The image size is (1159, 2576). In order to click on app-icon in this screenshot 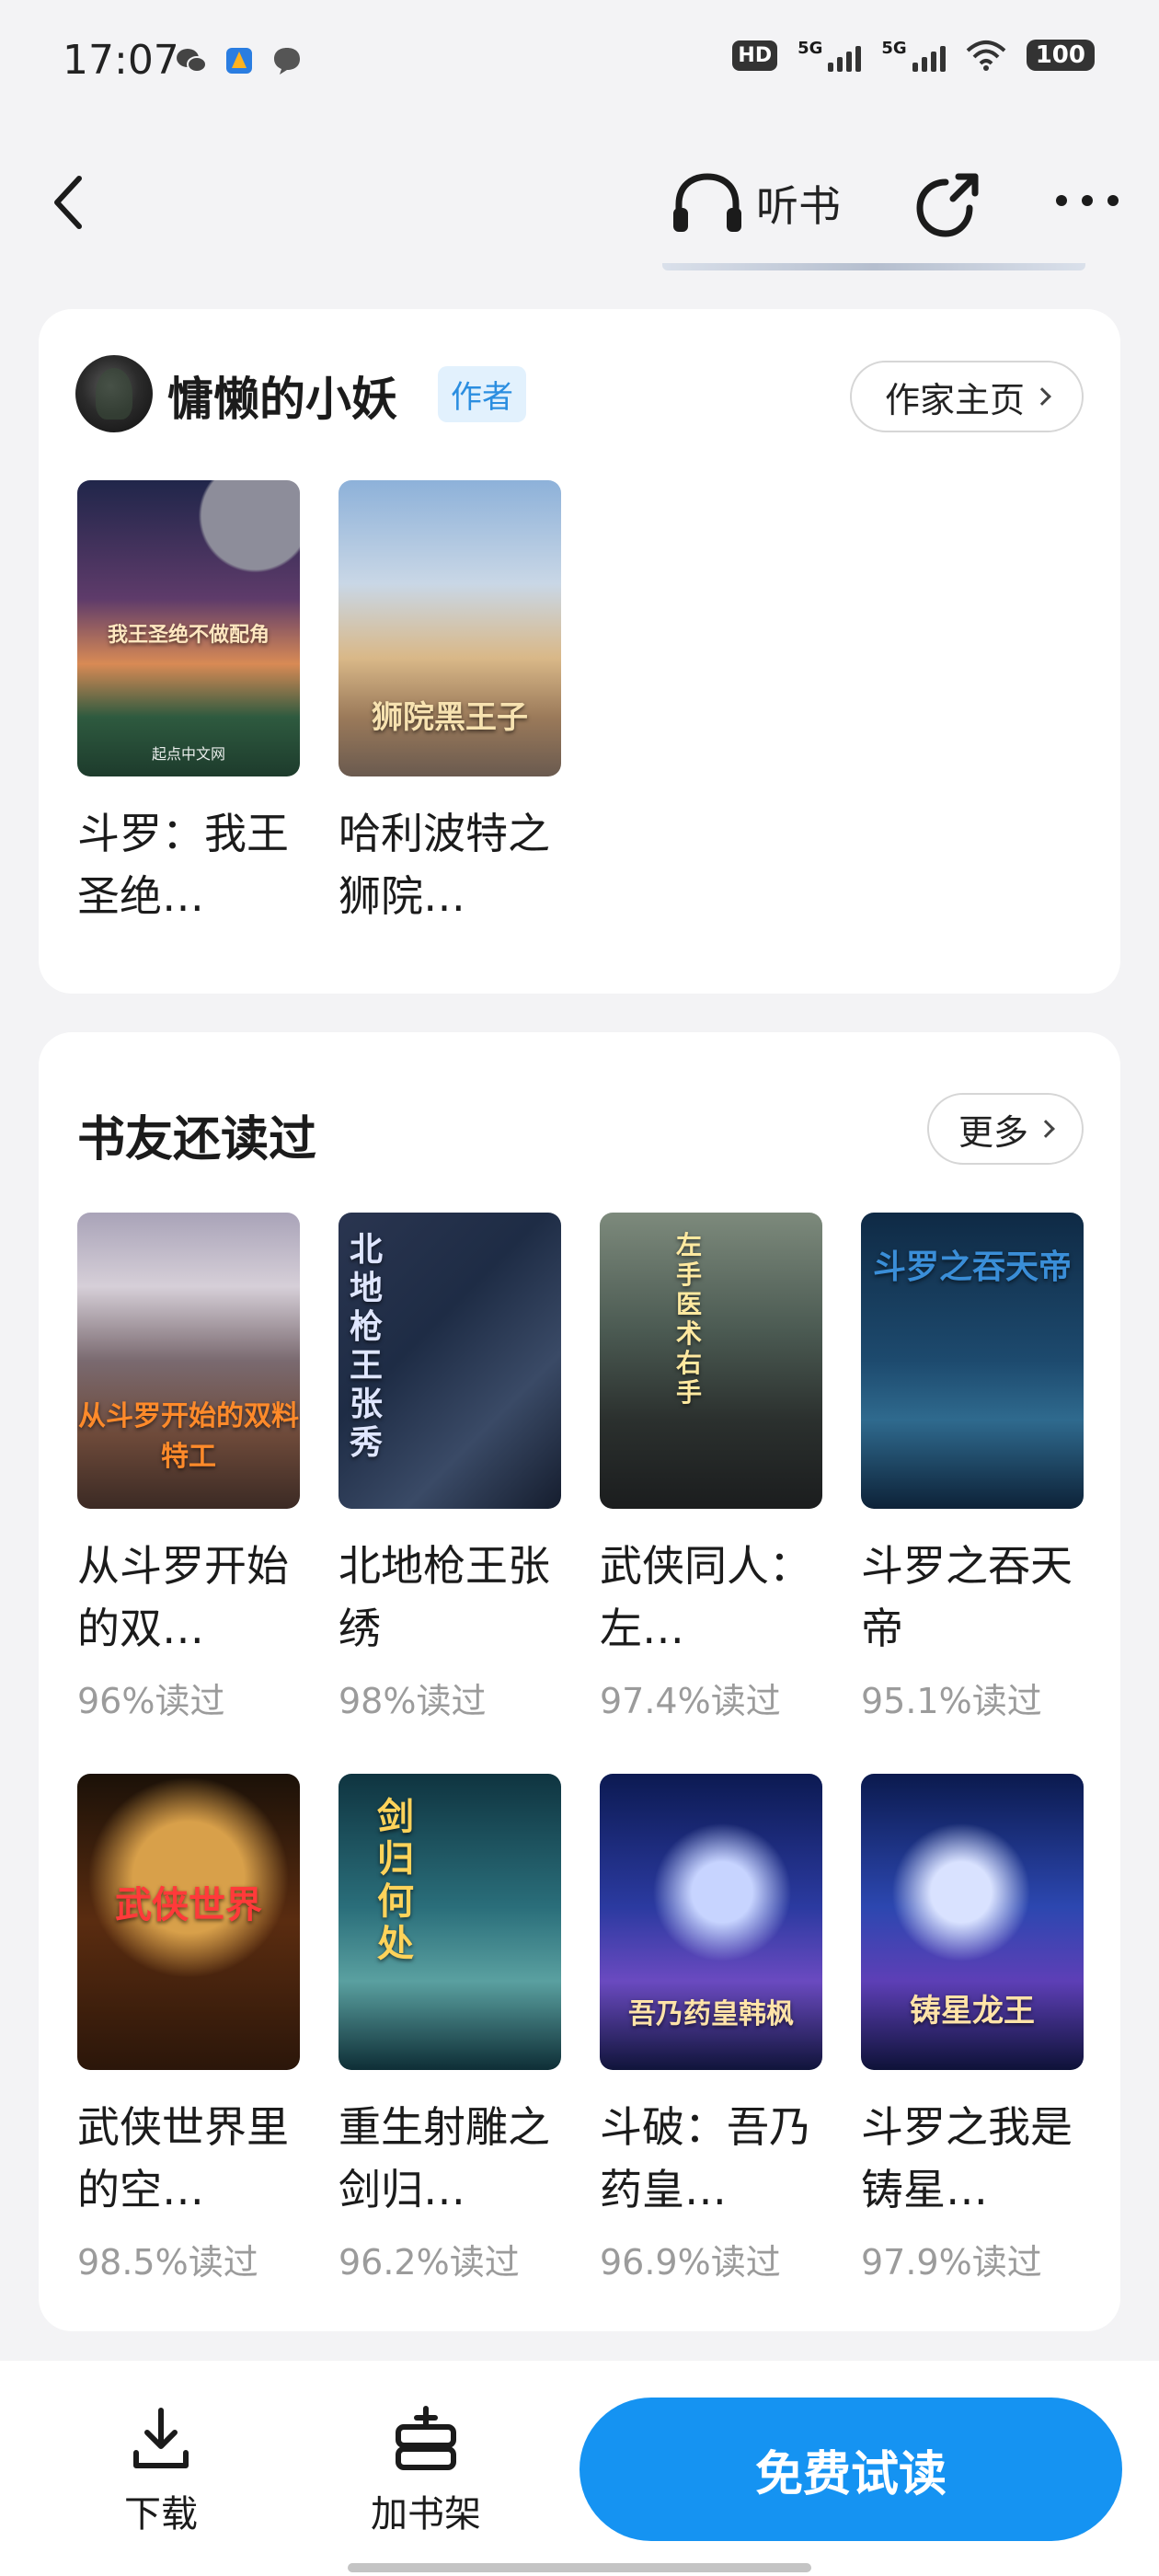, I will do `click(239, 61)`.